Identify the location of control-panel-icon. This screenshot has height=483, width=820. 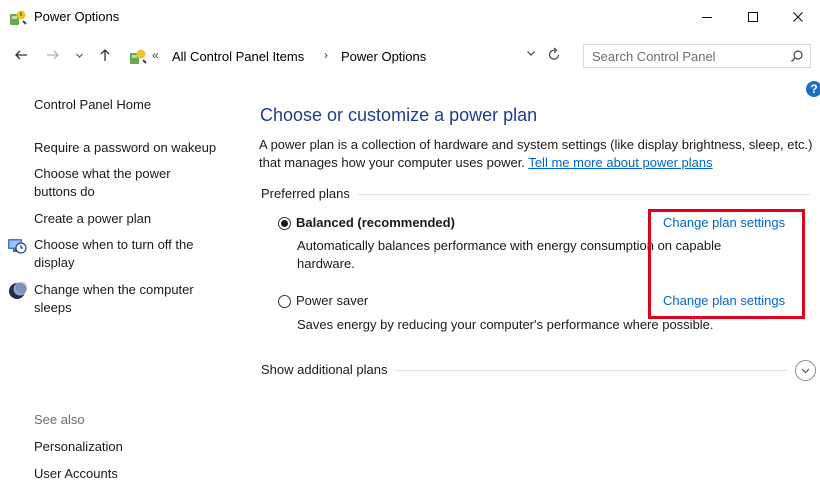
(138, 56).